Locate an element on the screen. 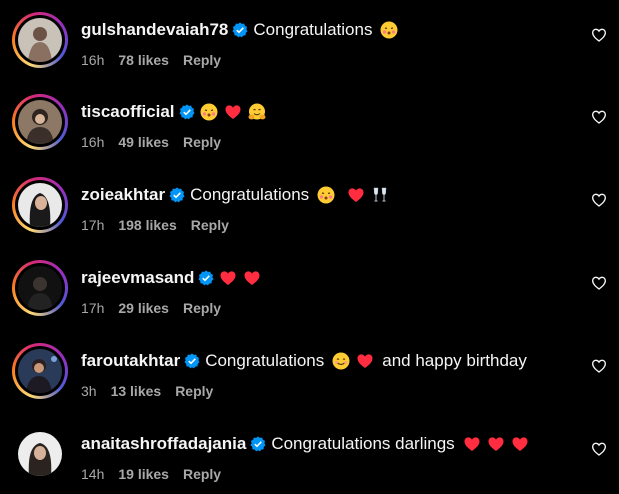 The height and width of the screenshot is (494, 619). comment-meta: 14h 19 likes Reply is located at coordinates (151, 474).